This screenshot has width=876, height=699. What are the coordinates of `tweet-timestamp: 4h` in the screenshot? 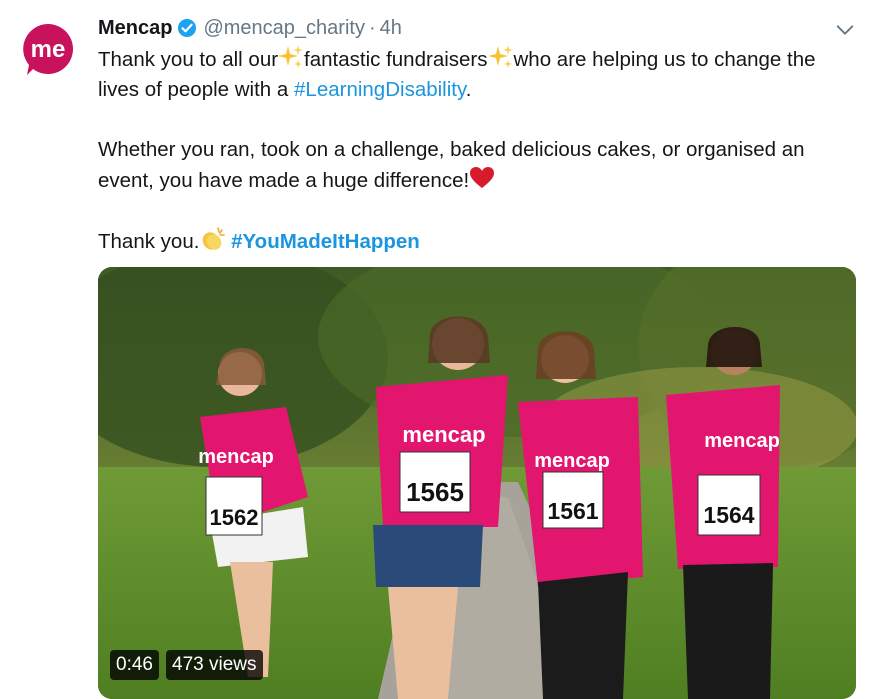 It's located at (391, 28).